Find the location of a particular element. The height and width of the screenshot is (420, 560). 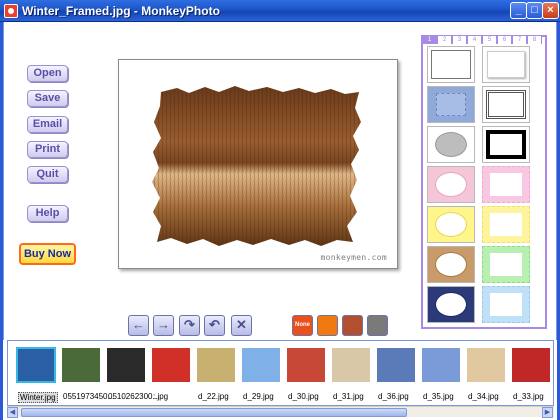

watermark-text: monkeymen.com is located at coordinates (353, 257).